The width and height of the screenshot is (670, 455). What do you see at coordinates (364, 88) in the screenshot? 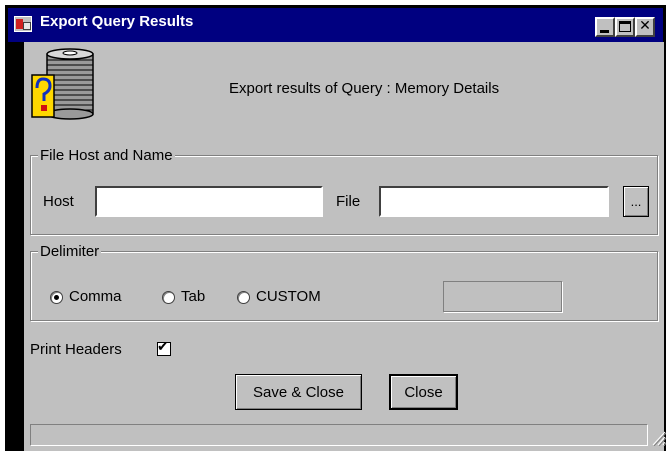
I see `export-description: Export results of Query : Memory Details` at bounding box center [364, 88].